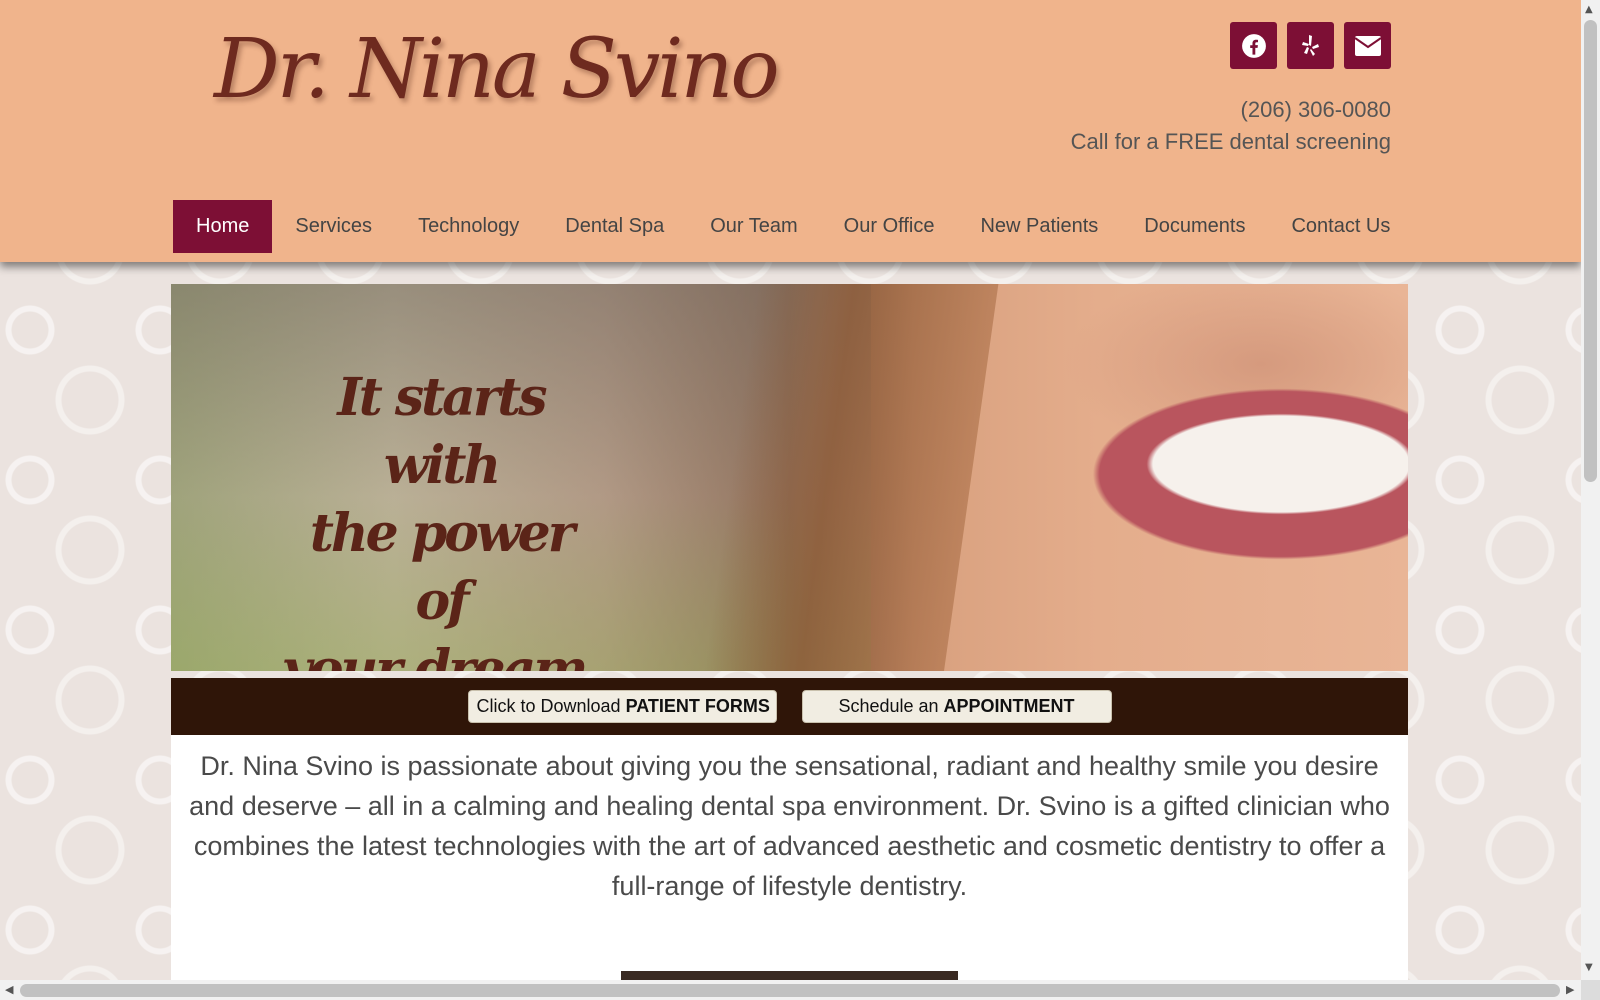  I want to click on scroll-down-arrow-icon: ▼, so click(1589, 967).